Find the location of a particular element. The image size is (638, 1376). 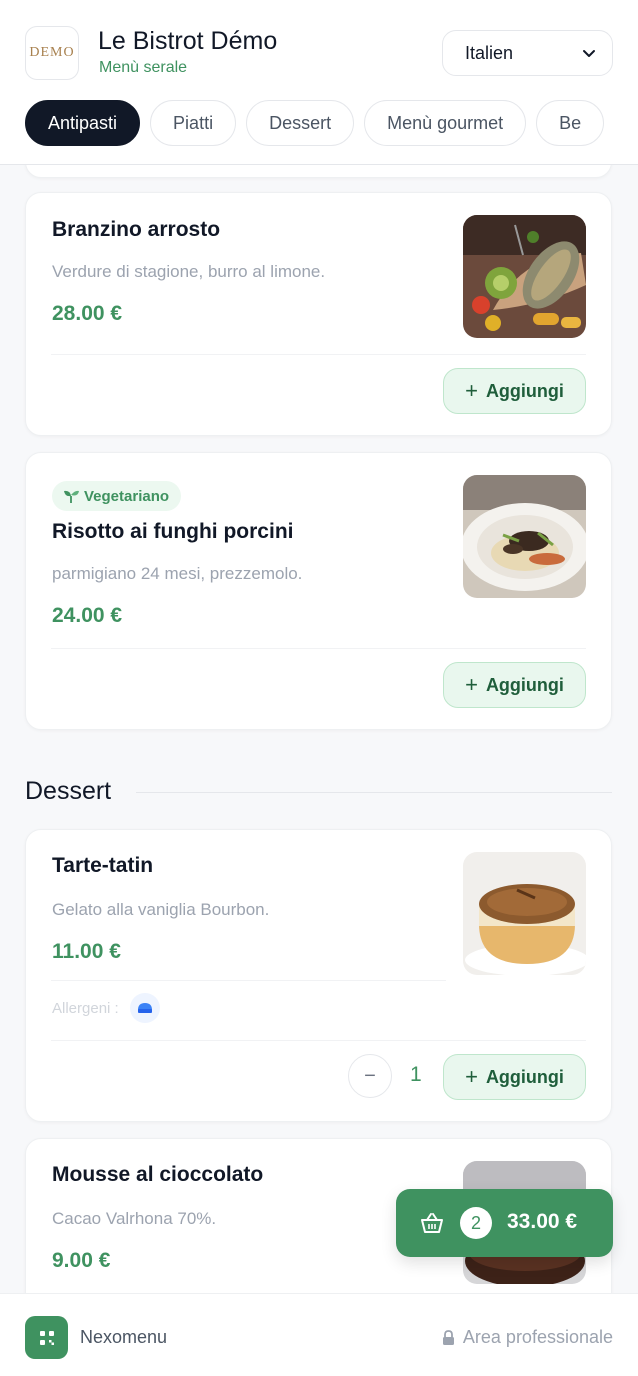

lock-icon is located at coordinates (448, 1337).